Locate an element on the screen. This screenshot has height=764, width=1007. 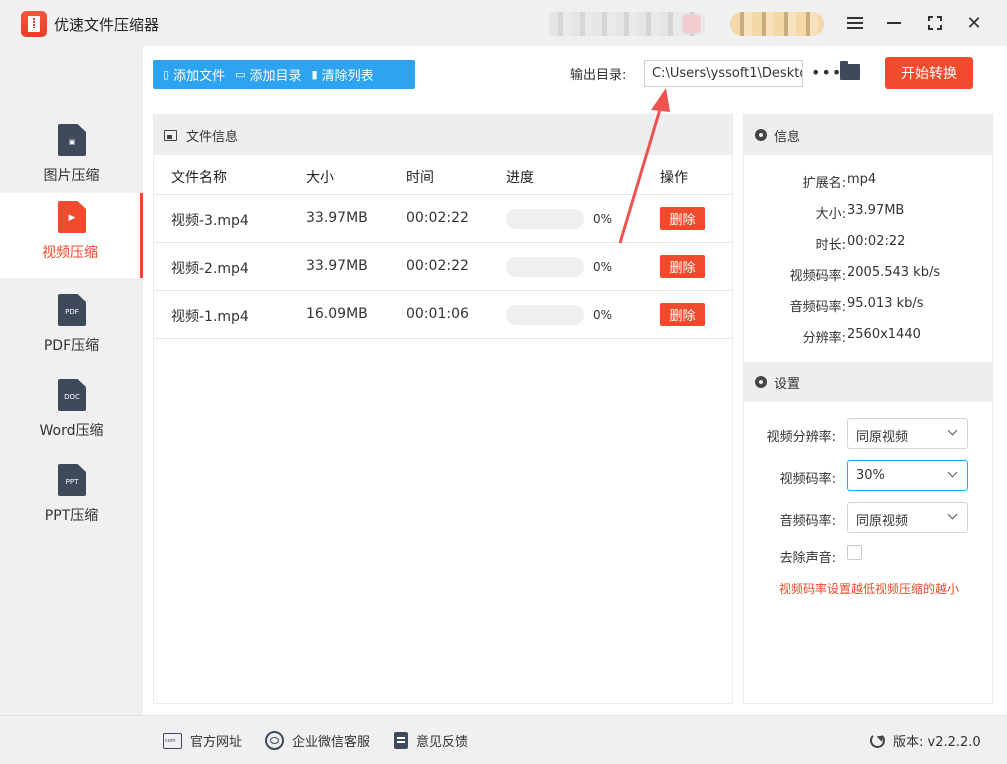
info-value: 33.97MB is located at coordinates (876, 210).